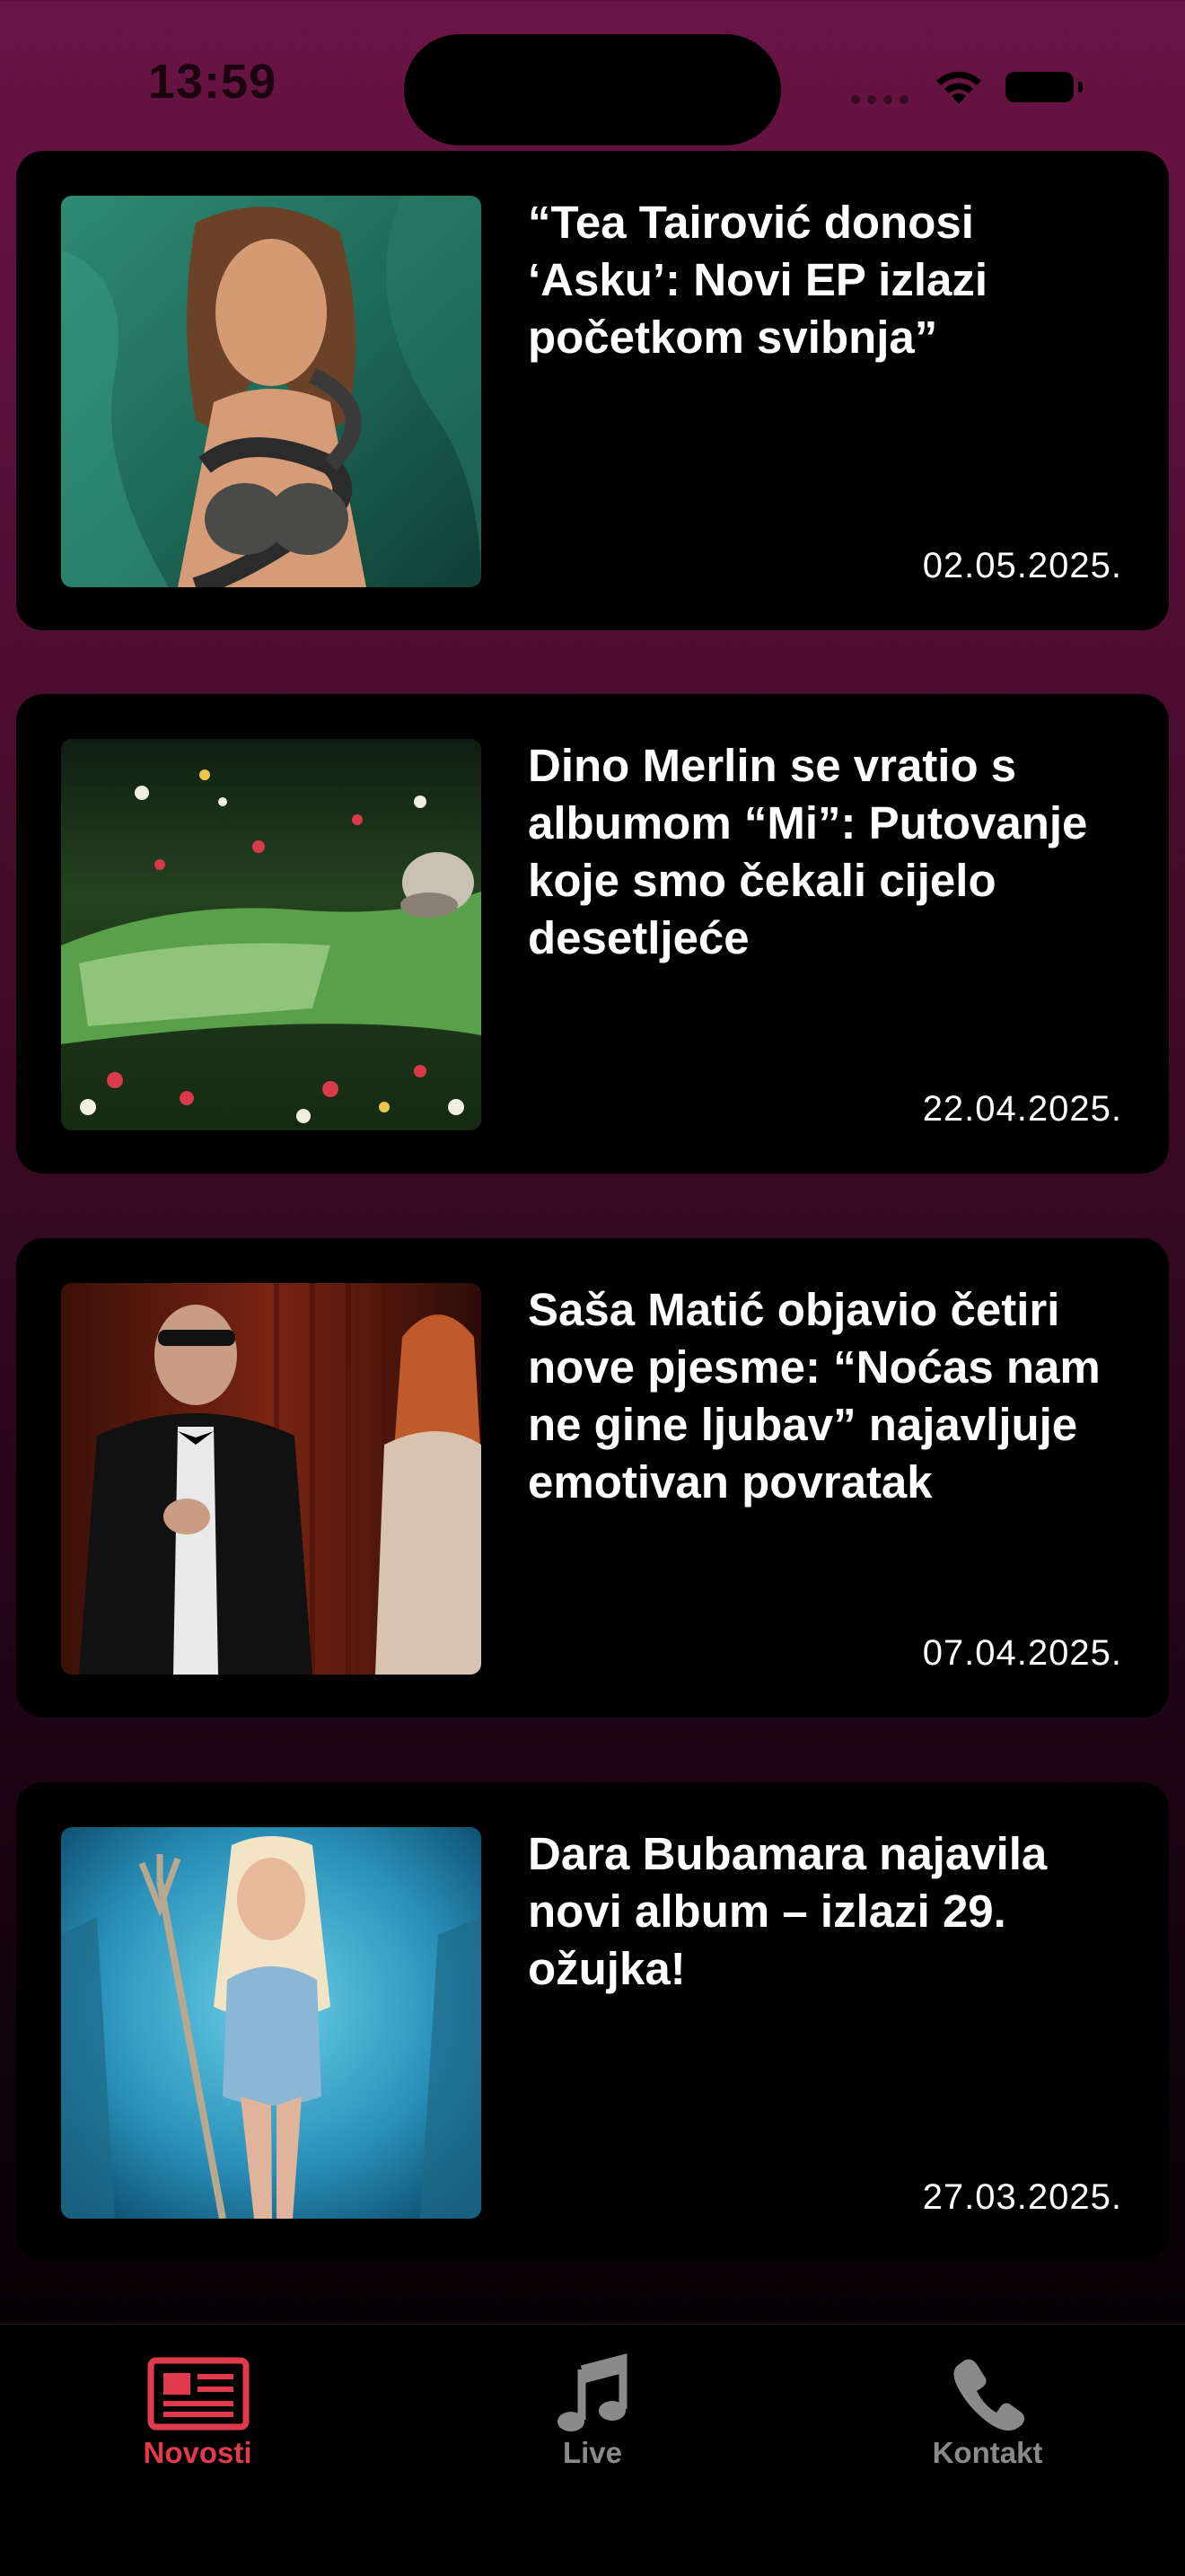 This screenshot has height=2576, width=1185. What do you see at coordinates (592, 2392) in the screenshot?
I see `music-note-icon` at bounding box center [592, 2392].